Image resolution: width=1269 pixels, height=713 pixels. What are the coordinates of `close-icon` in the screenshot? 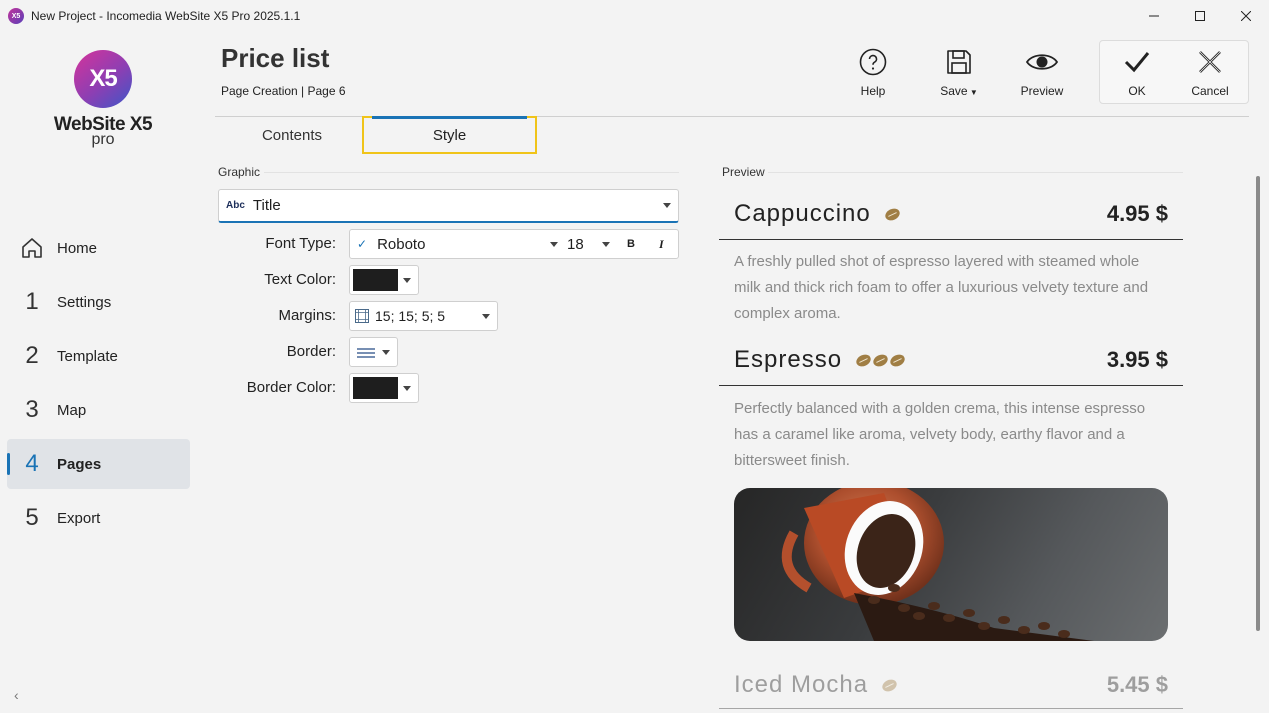 It's located at (1246, 16).